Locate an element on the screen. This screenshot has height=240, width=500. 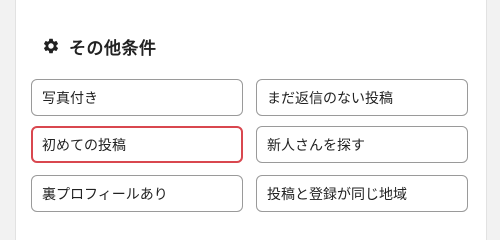
option-first-post: 初めての投稿 is located at coordinates (137, 144).